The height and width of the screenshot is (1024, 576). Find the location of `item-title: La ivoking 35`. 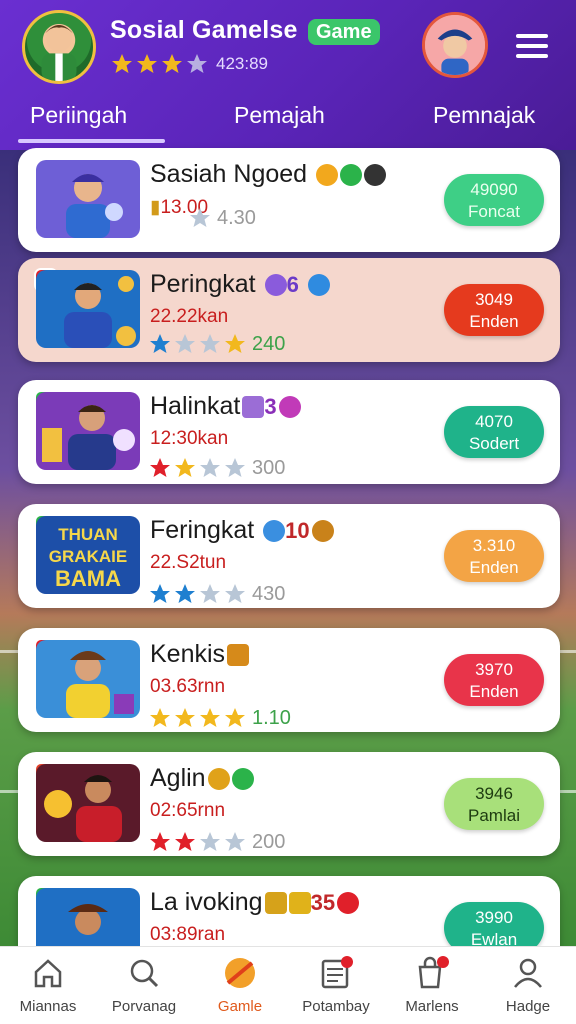

item-title: La ivoking 35 is located at coordinates (255, 902).